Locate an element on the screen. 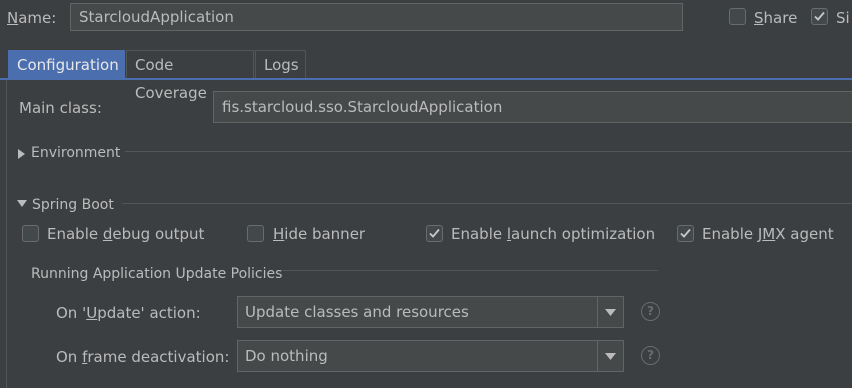  environment-label: Environment is located at coordinates (76, 153).